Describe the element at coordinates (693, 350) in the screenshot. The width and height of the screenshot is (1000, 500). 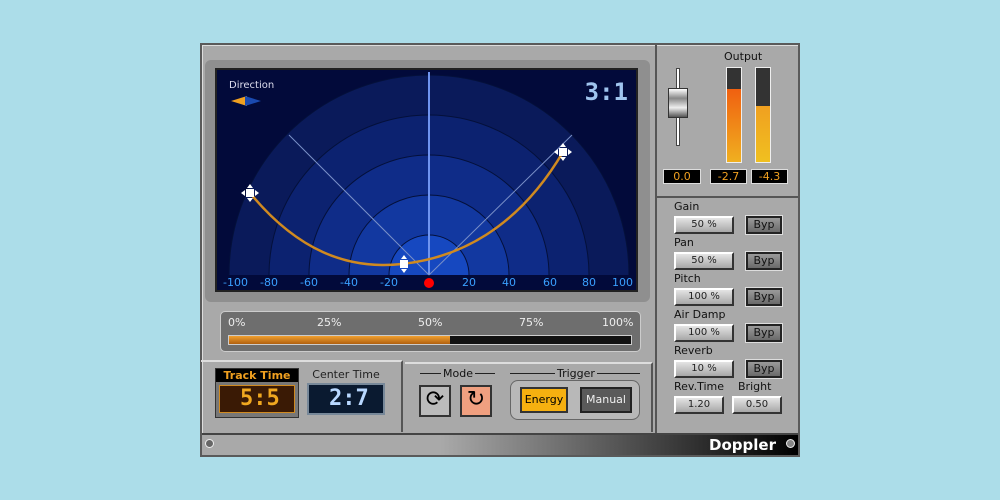
I see `param-label: Reverb` at that location.